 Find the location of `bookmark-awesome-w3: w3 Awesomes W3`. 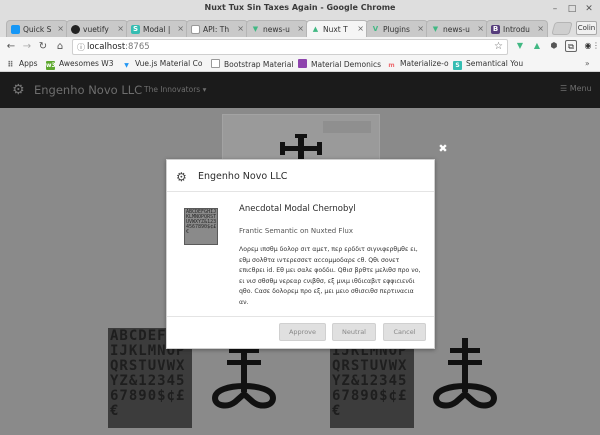

bookmark-awesome-w3: w3 Awesomes W3 is located at coordinates (79, 64).